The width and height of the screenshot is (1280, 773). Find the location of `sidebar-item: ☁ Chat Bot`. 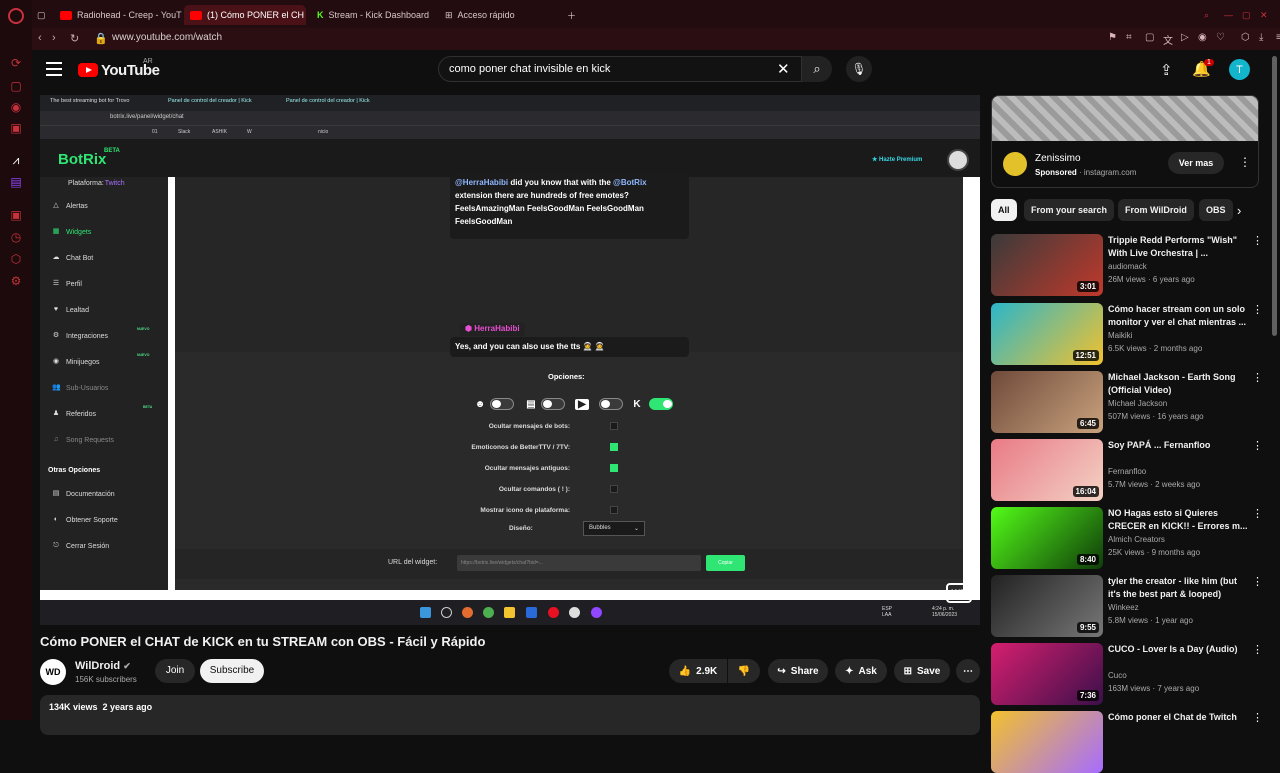

sidebar-item: ☁ Chat Bot is located at coordinates (73, 258).